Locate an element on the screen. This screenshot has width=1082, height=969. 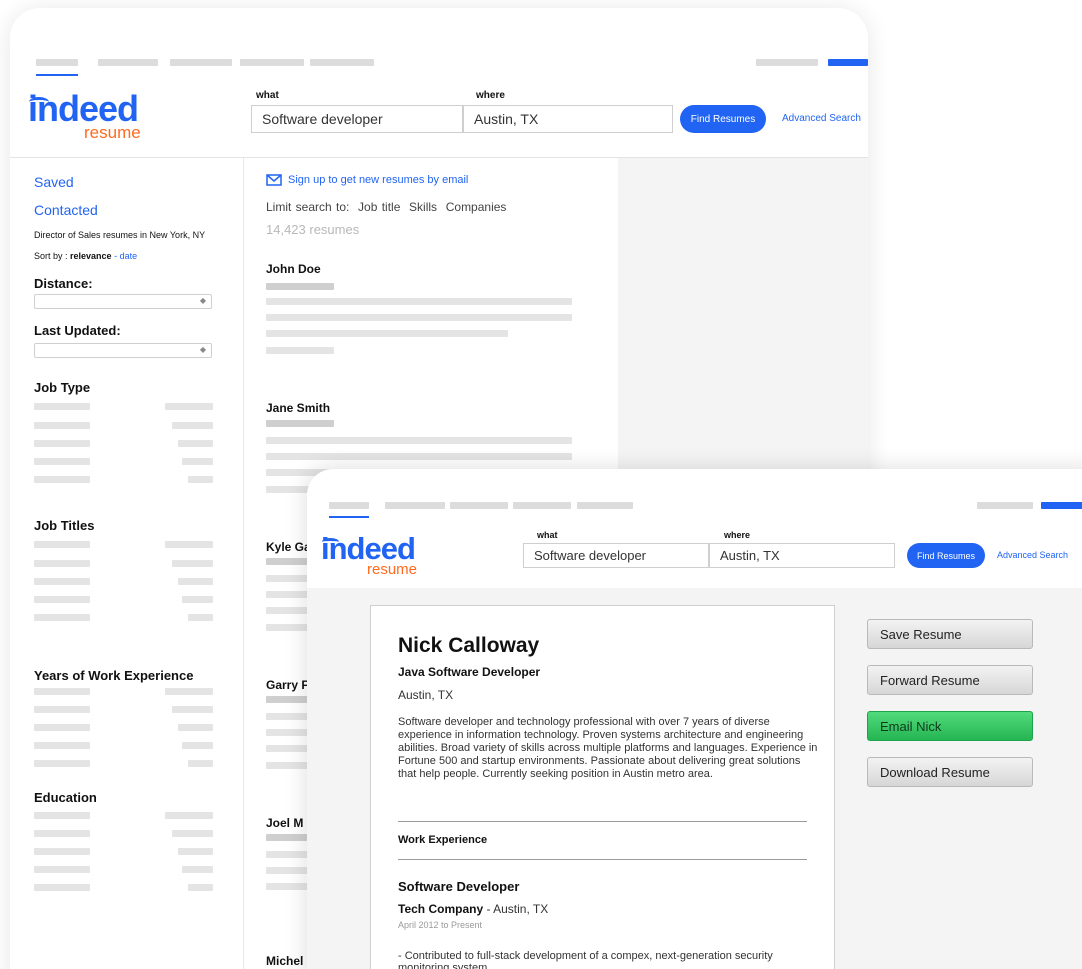
active-tab-underline is located at coordinates (349, 517).